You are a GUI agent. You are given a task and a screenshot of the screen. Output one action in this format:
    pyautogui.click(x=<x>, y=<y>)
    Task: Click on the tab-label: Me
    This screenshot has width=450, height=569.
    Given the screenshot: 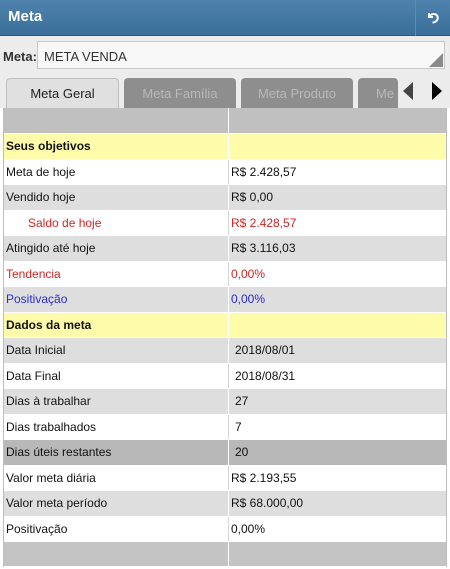 What is the action you would take?
    pyautogui.click(x=385, y=93)
    